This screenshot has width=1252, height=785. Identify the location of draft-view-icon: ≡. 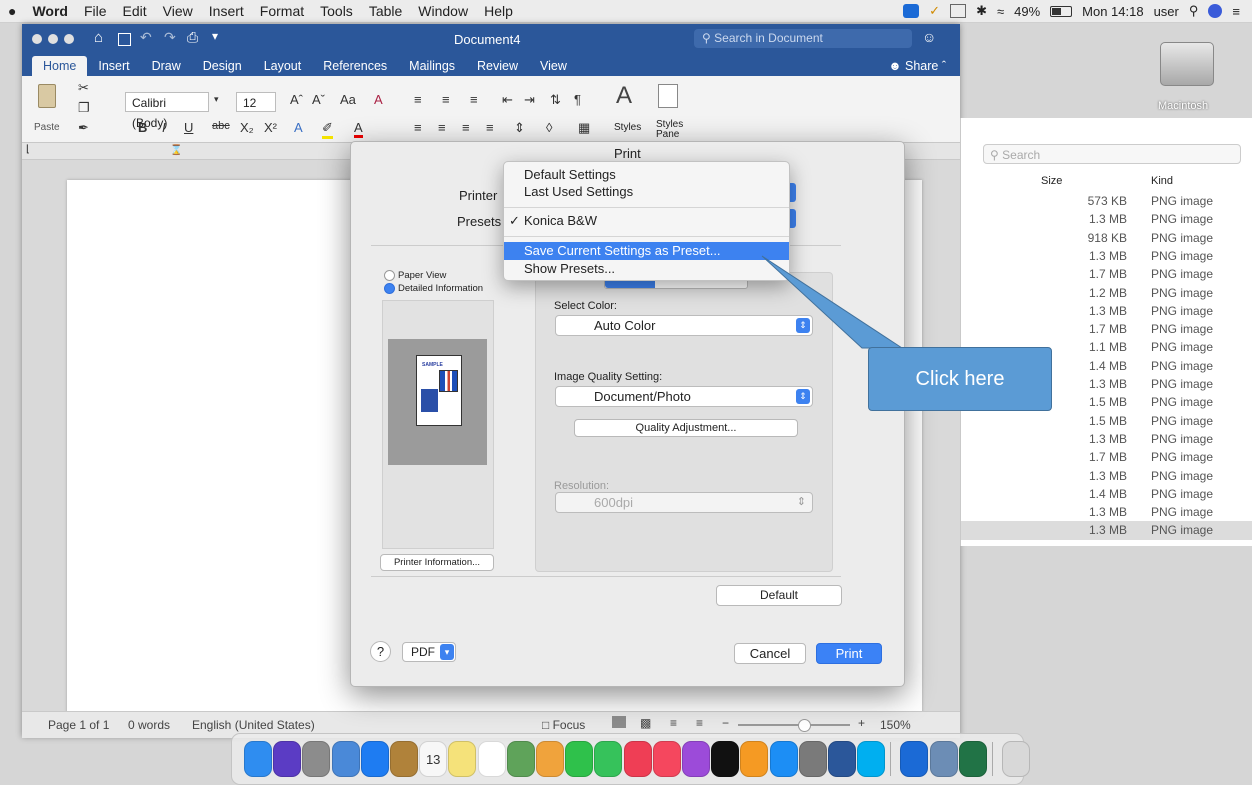
(699, 723).